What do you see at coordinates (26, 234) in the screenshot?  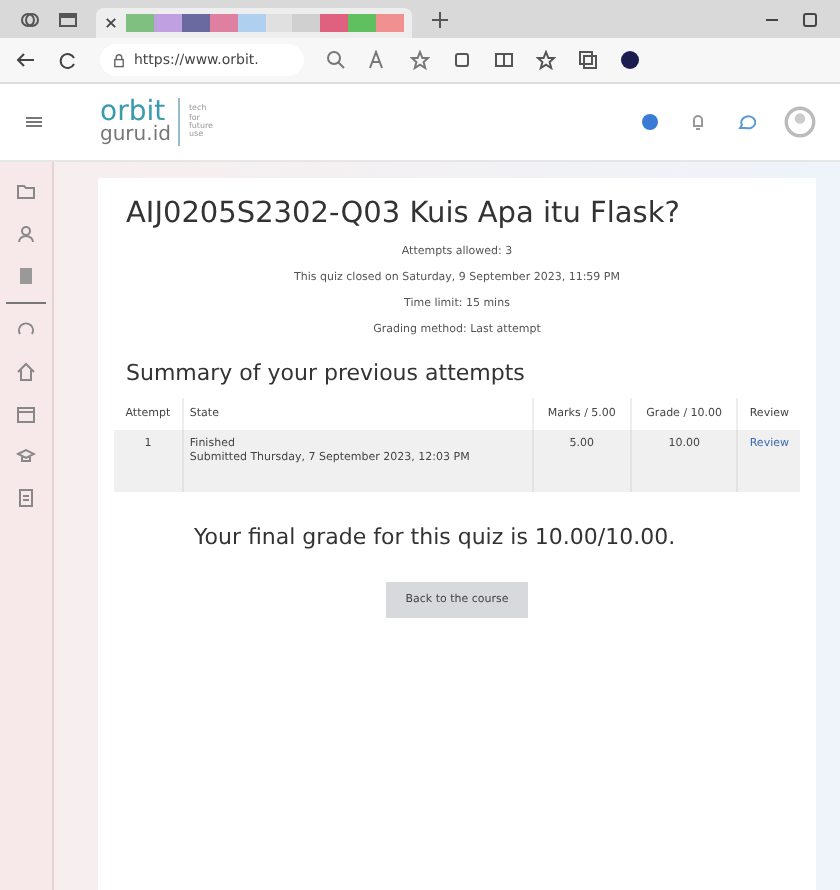 I see `user-icon` at bounding box center [26, 234].